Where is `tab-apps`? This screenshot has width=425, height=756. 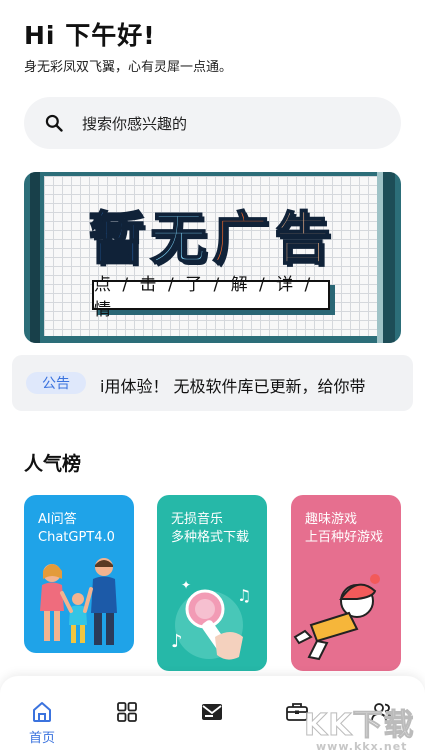 tab-apps is located at coordinates (127, 712).